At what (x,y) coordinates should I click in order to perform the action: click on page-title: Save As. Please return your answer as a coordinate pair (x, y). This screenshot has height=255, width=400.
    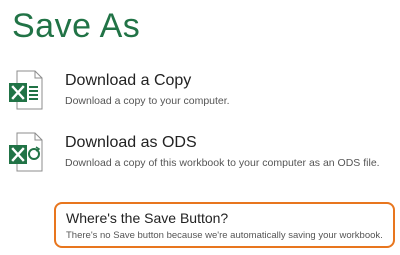
    Looking at the image, I should click on (76, 26).